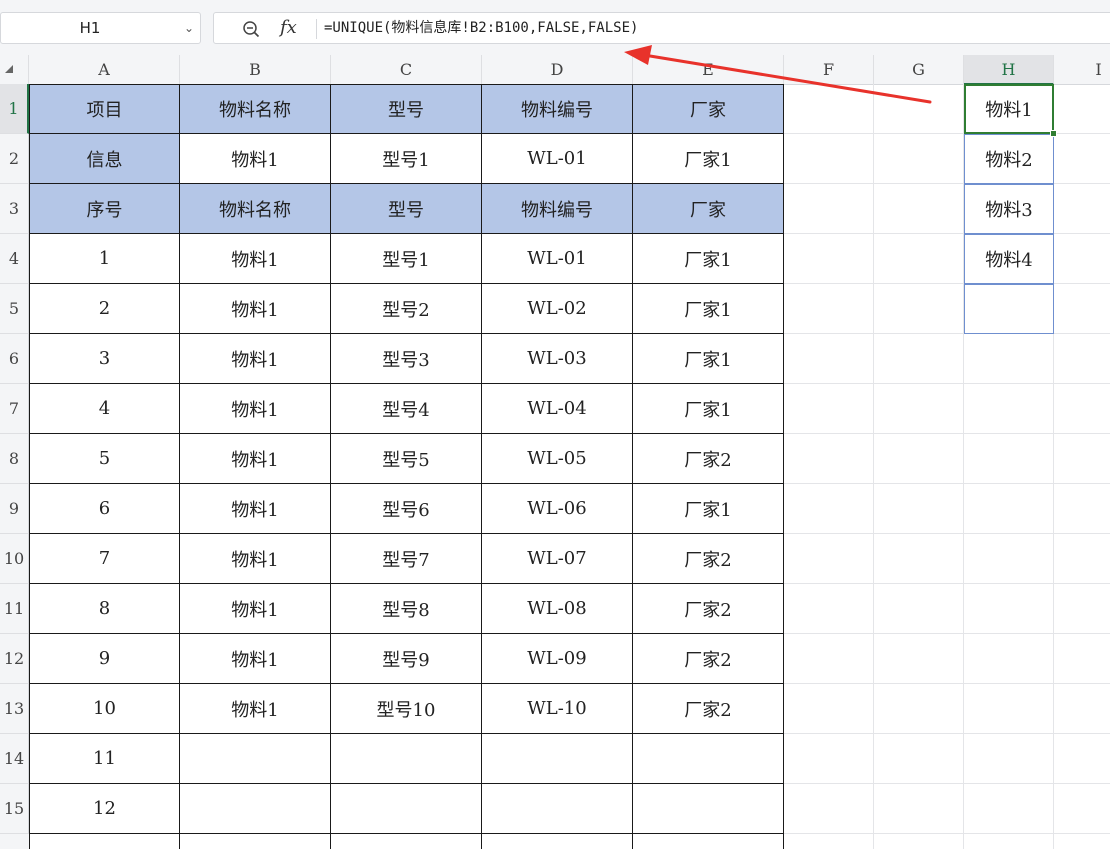  What do you see at coordinates (1053, 133) in the screenshot?
I see `fill-handle` at bounding box center [1053, 133].